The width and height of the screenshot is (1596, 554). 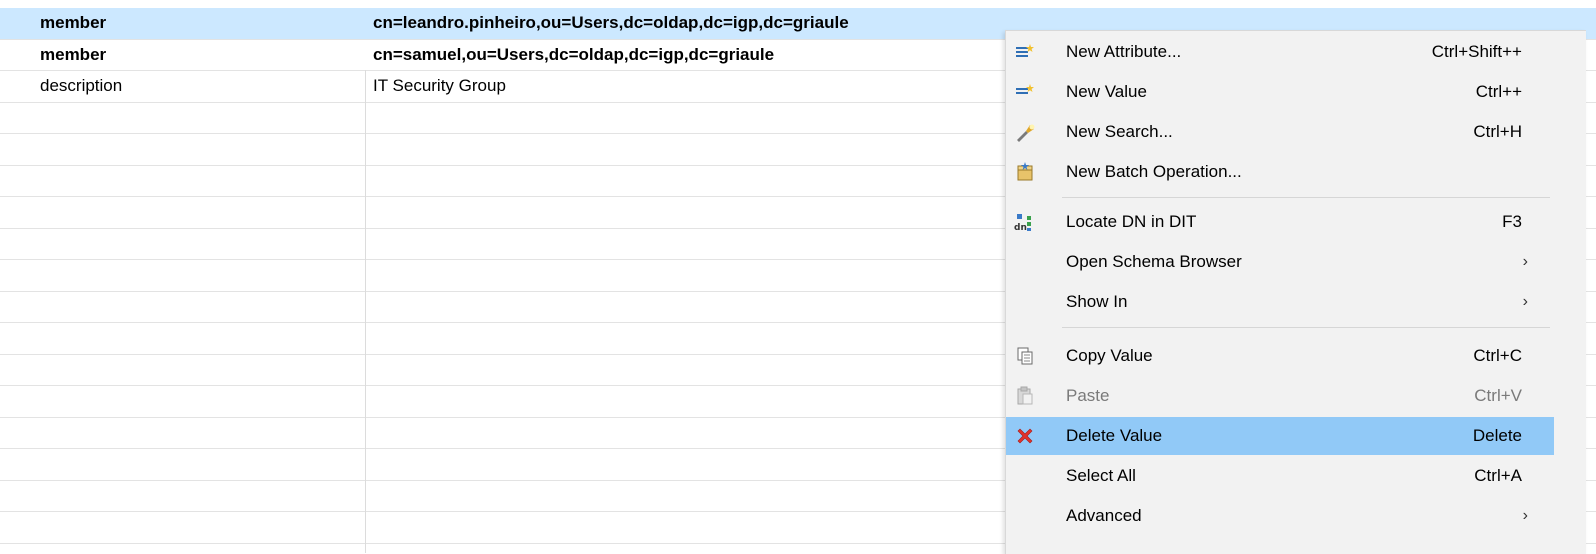 What do you see at coordinates (1498, 91) in the screenshot?
I see `menu-item-shortcut: Ctrl++` at bounding box center [1498, 91].